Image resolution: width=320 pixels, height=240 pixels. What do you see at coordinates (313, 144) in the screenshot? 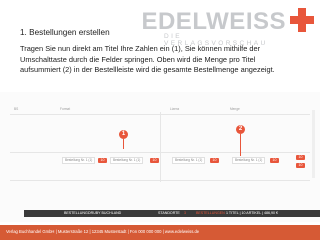
I see `scrollbar` at bounding box center [313, 144].